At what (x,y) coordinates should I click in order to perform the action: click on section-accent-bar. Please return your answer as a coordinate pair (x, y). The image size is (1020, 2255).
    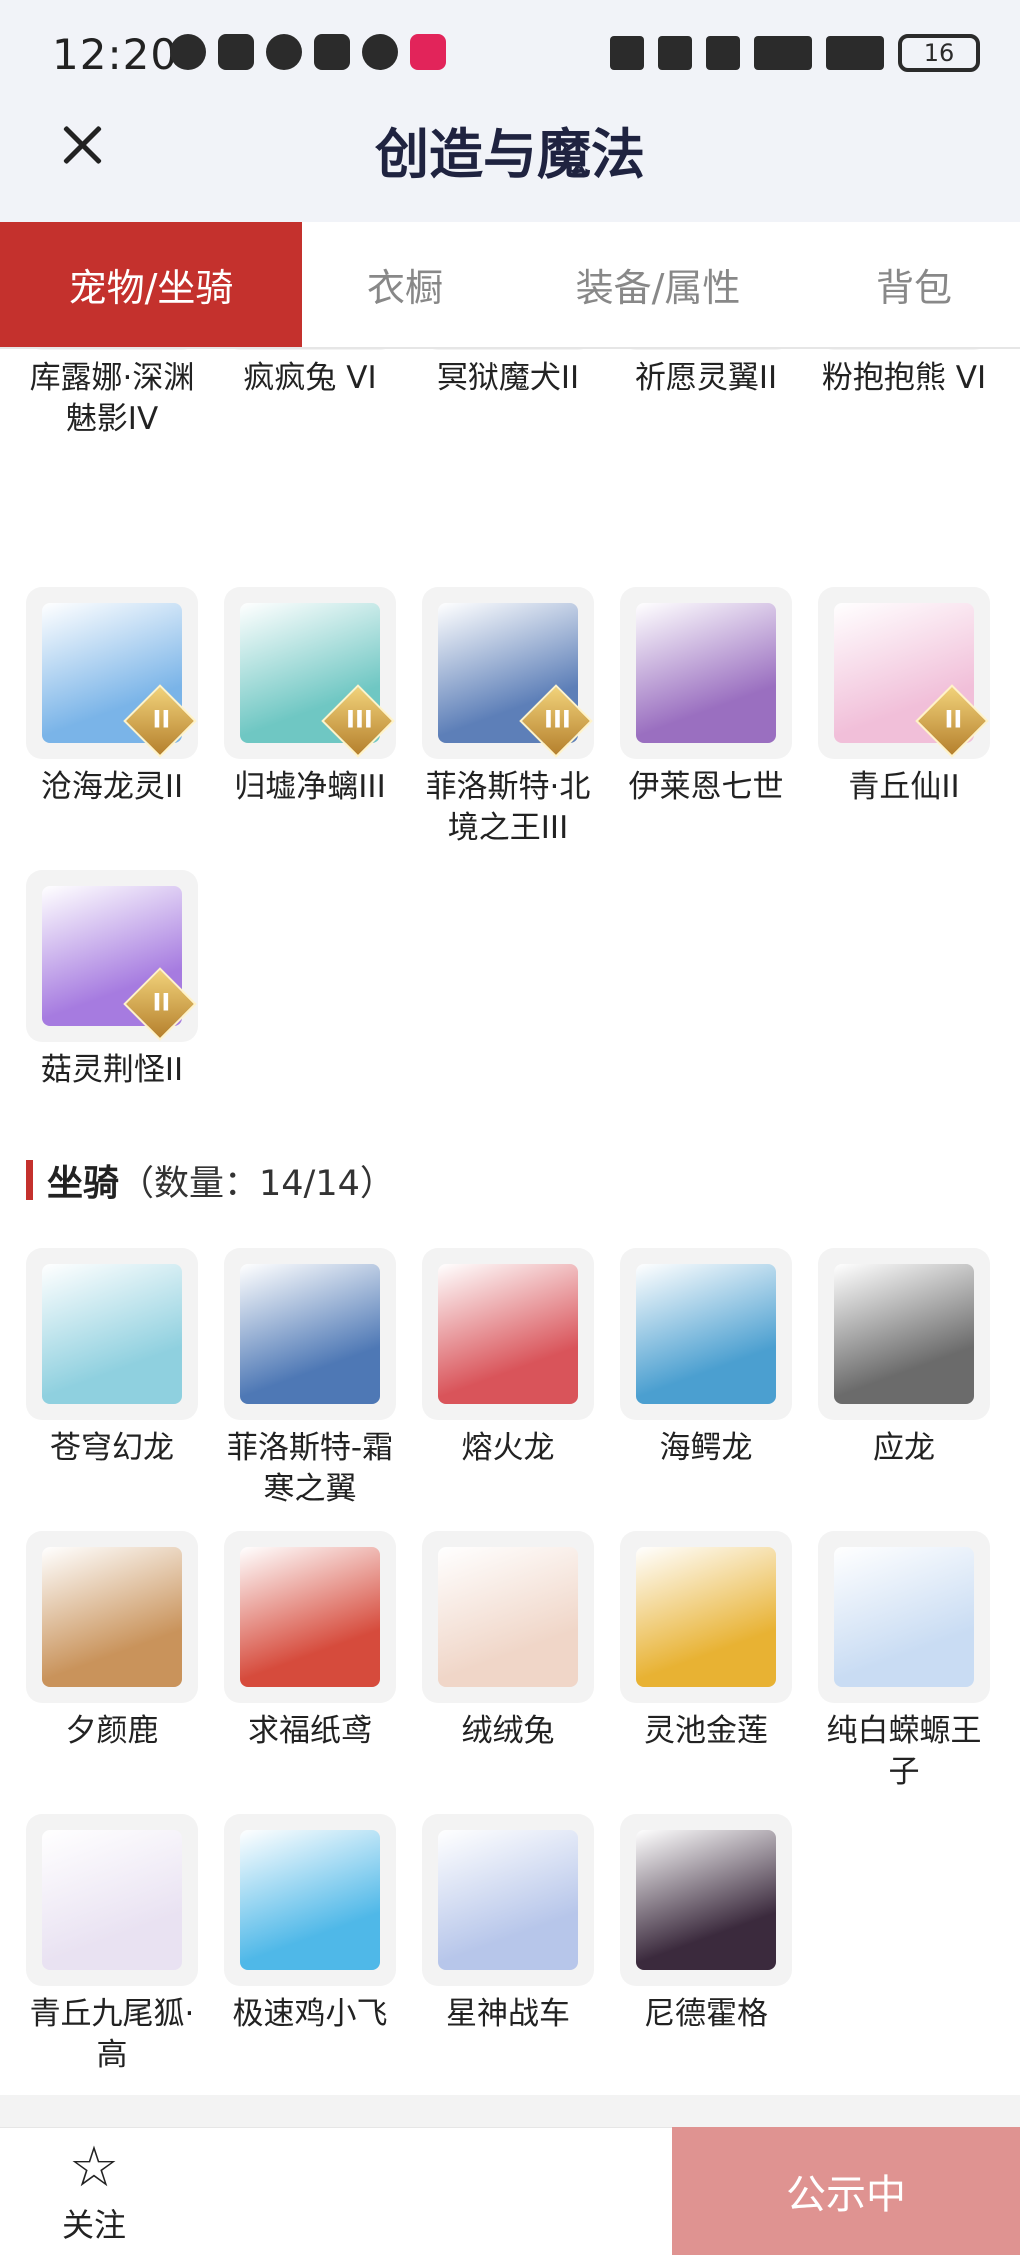
    Looking at the image, I should click on (29, 1180).